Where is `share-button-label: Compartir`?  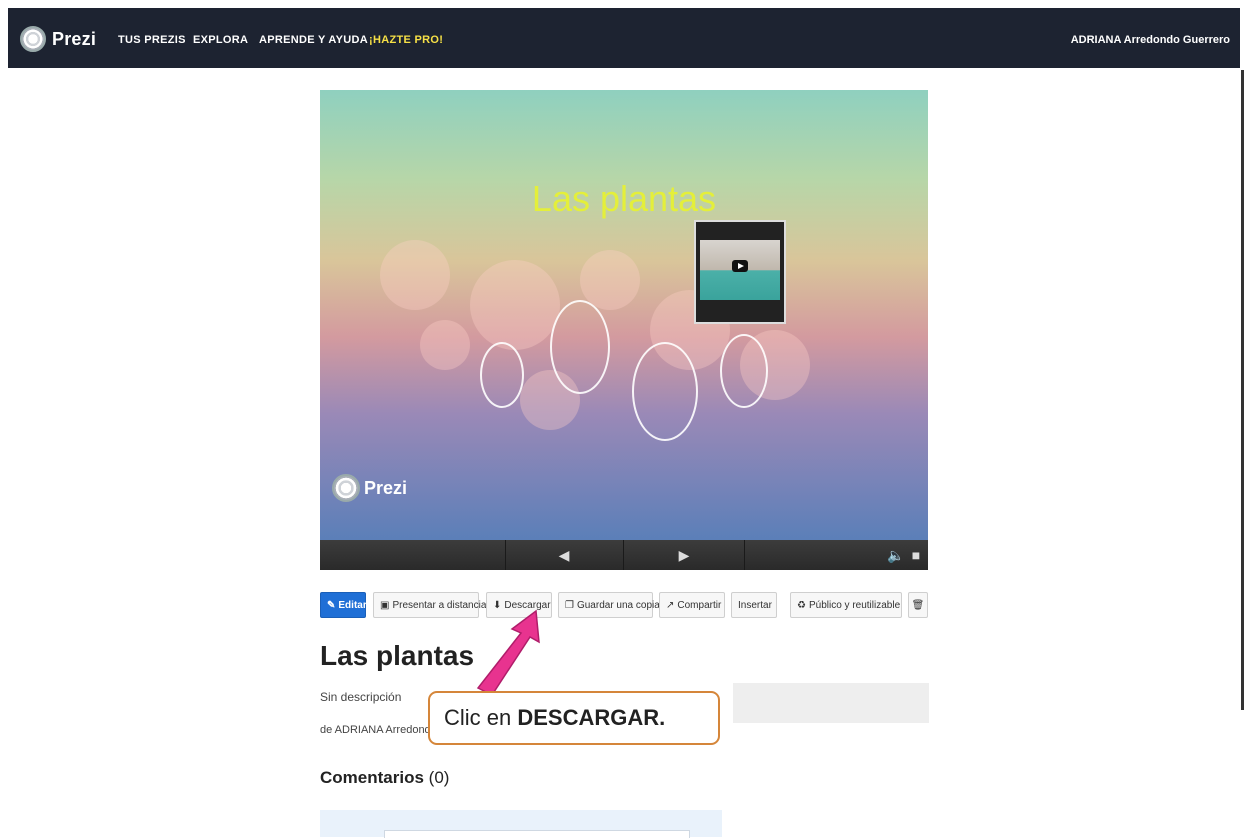 share-button-label: Compartir is located at coordinates (699, 605).